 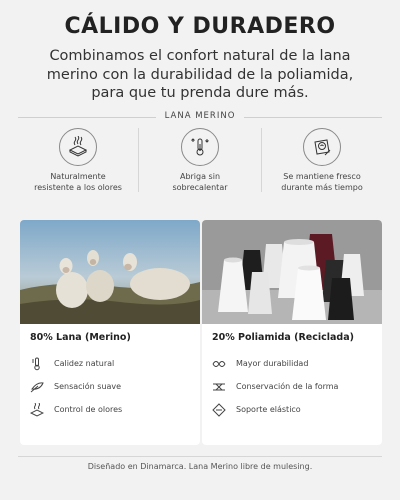 I want to click on item-label: Soporte elástico, so click(x=268, y=409).